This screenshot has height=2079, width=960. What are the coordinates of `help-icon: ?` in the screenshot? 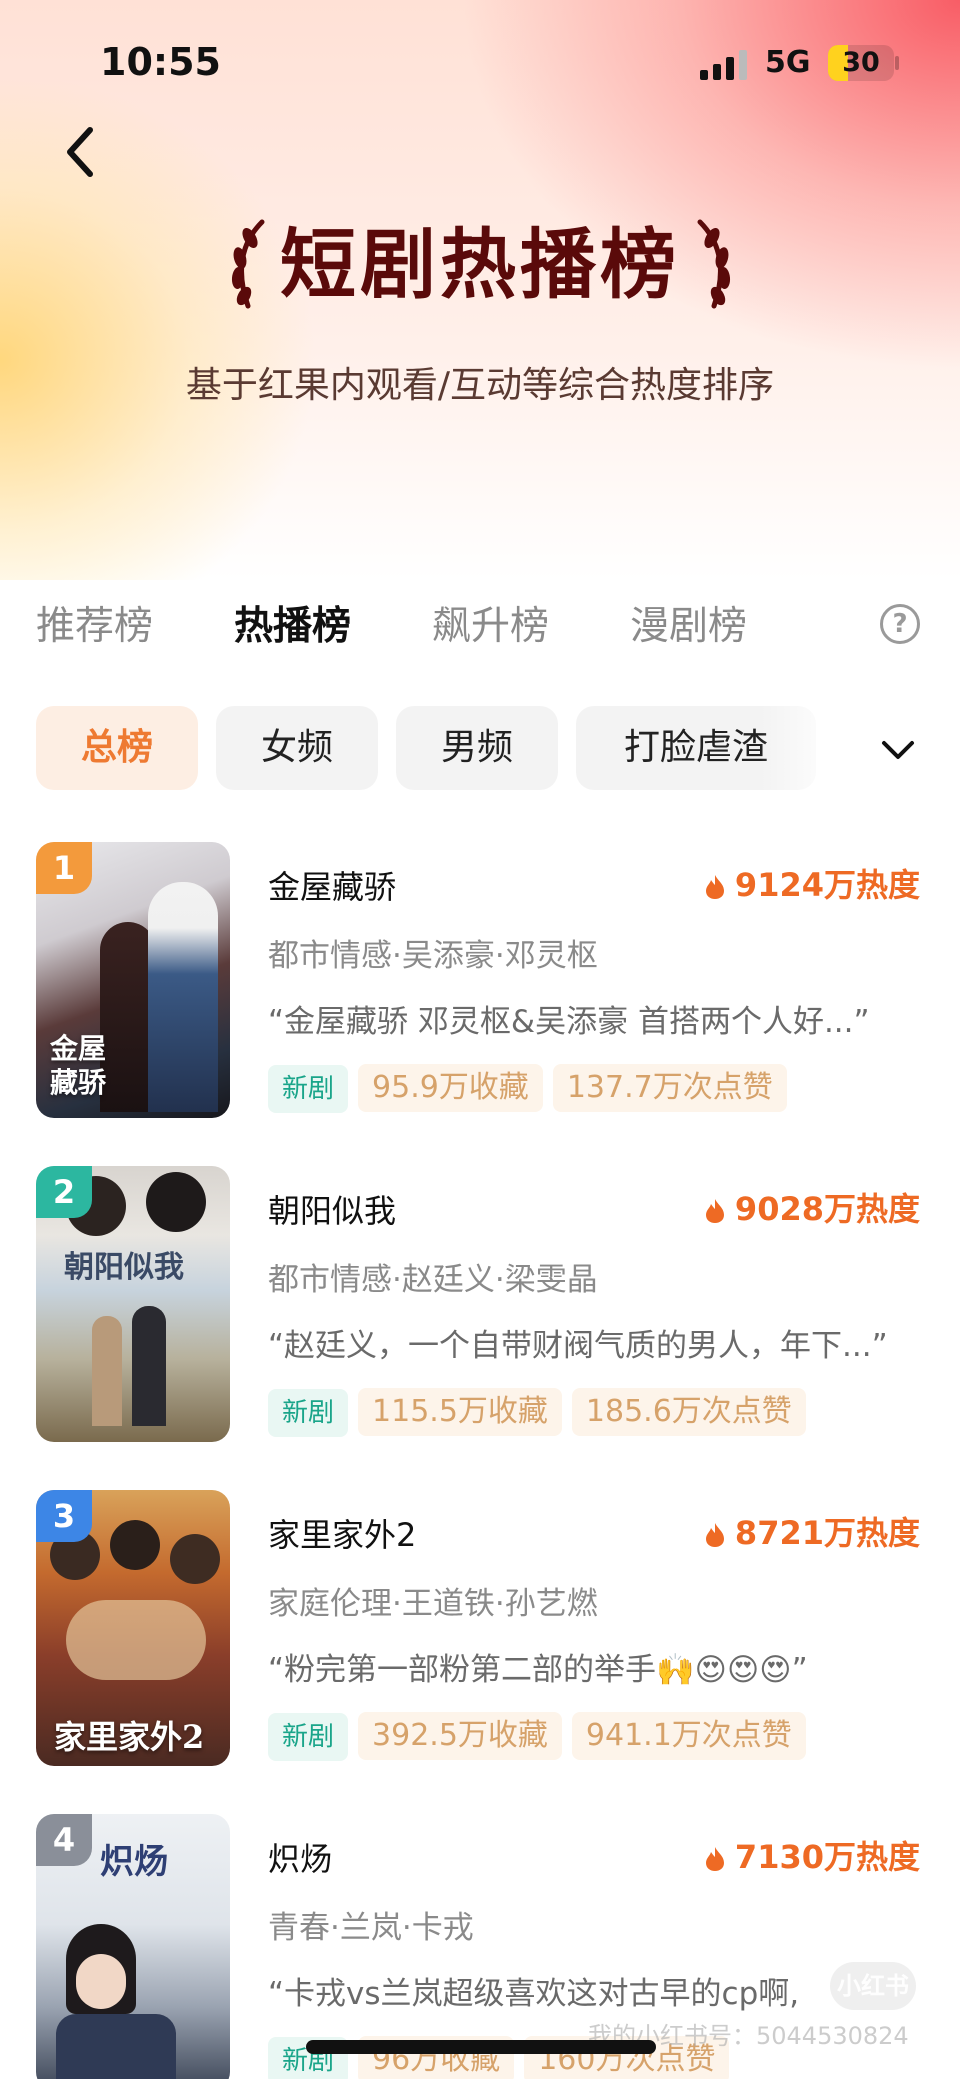 It's located at (900, 624).